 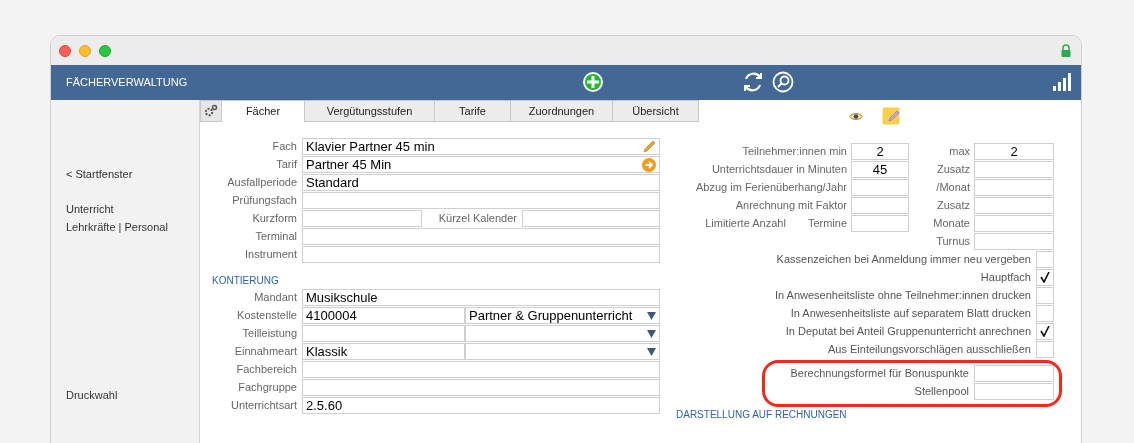 What do you see at coordinates (753, 82) in the screenshot?
I see `refresh-icon` at bounding box center [753, 82].